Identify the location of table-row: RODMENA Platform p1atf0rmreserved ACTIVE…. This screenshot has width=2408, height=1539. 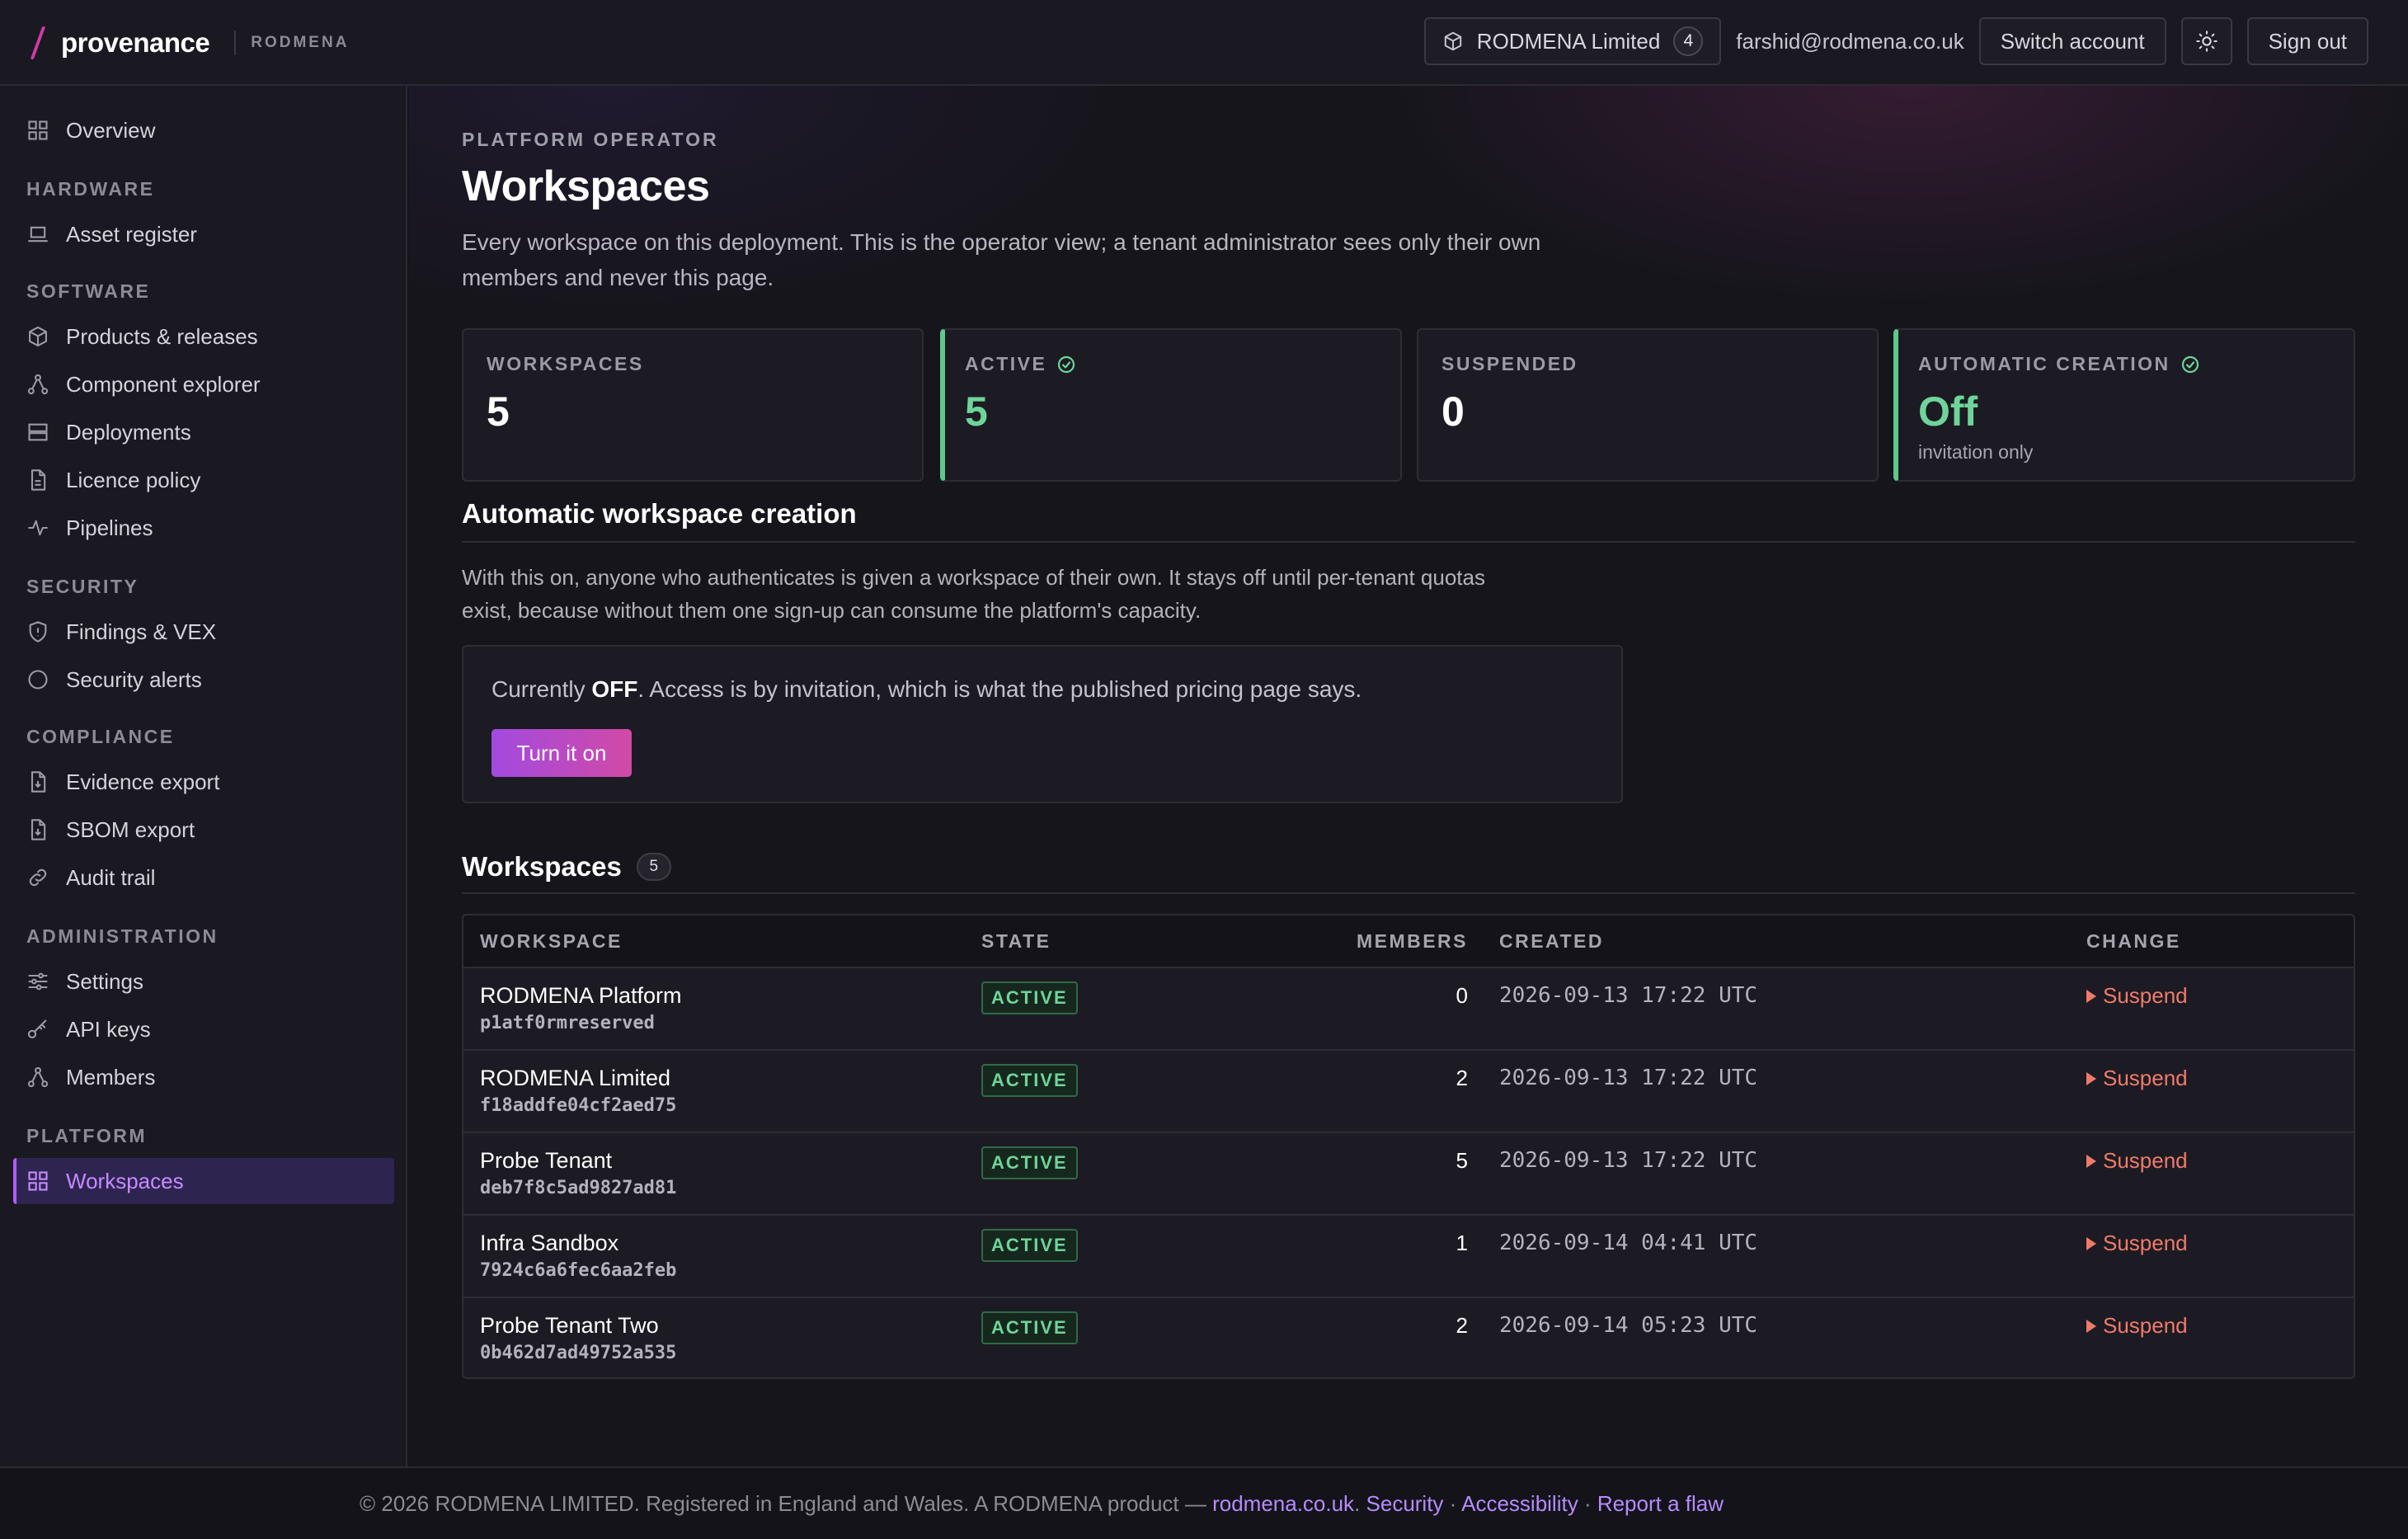
(1409, 1009).